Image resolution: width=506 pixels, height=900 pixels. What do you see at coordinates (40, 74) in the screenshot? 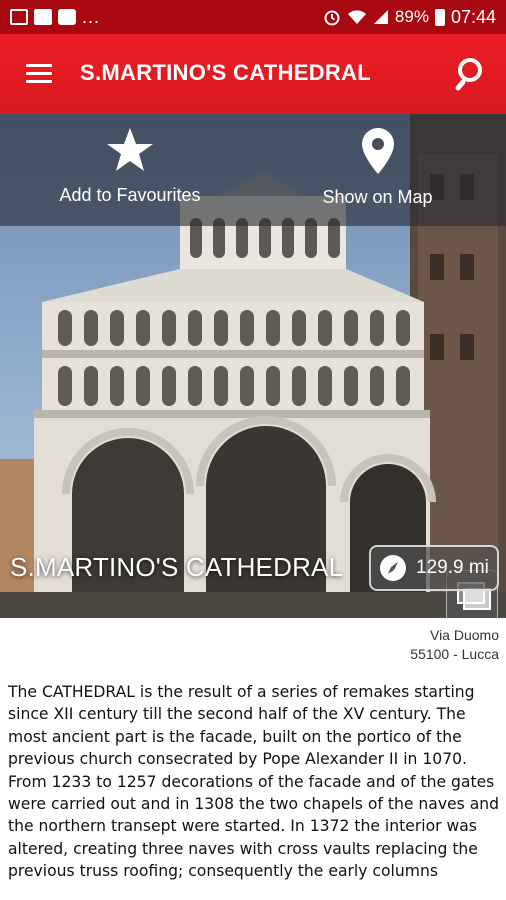
I see `menu-icon` at bounding box center [40, 74].